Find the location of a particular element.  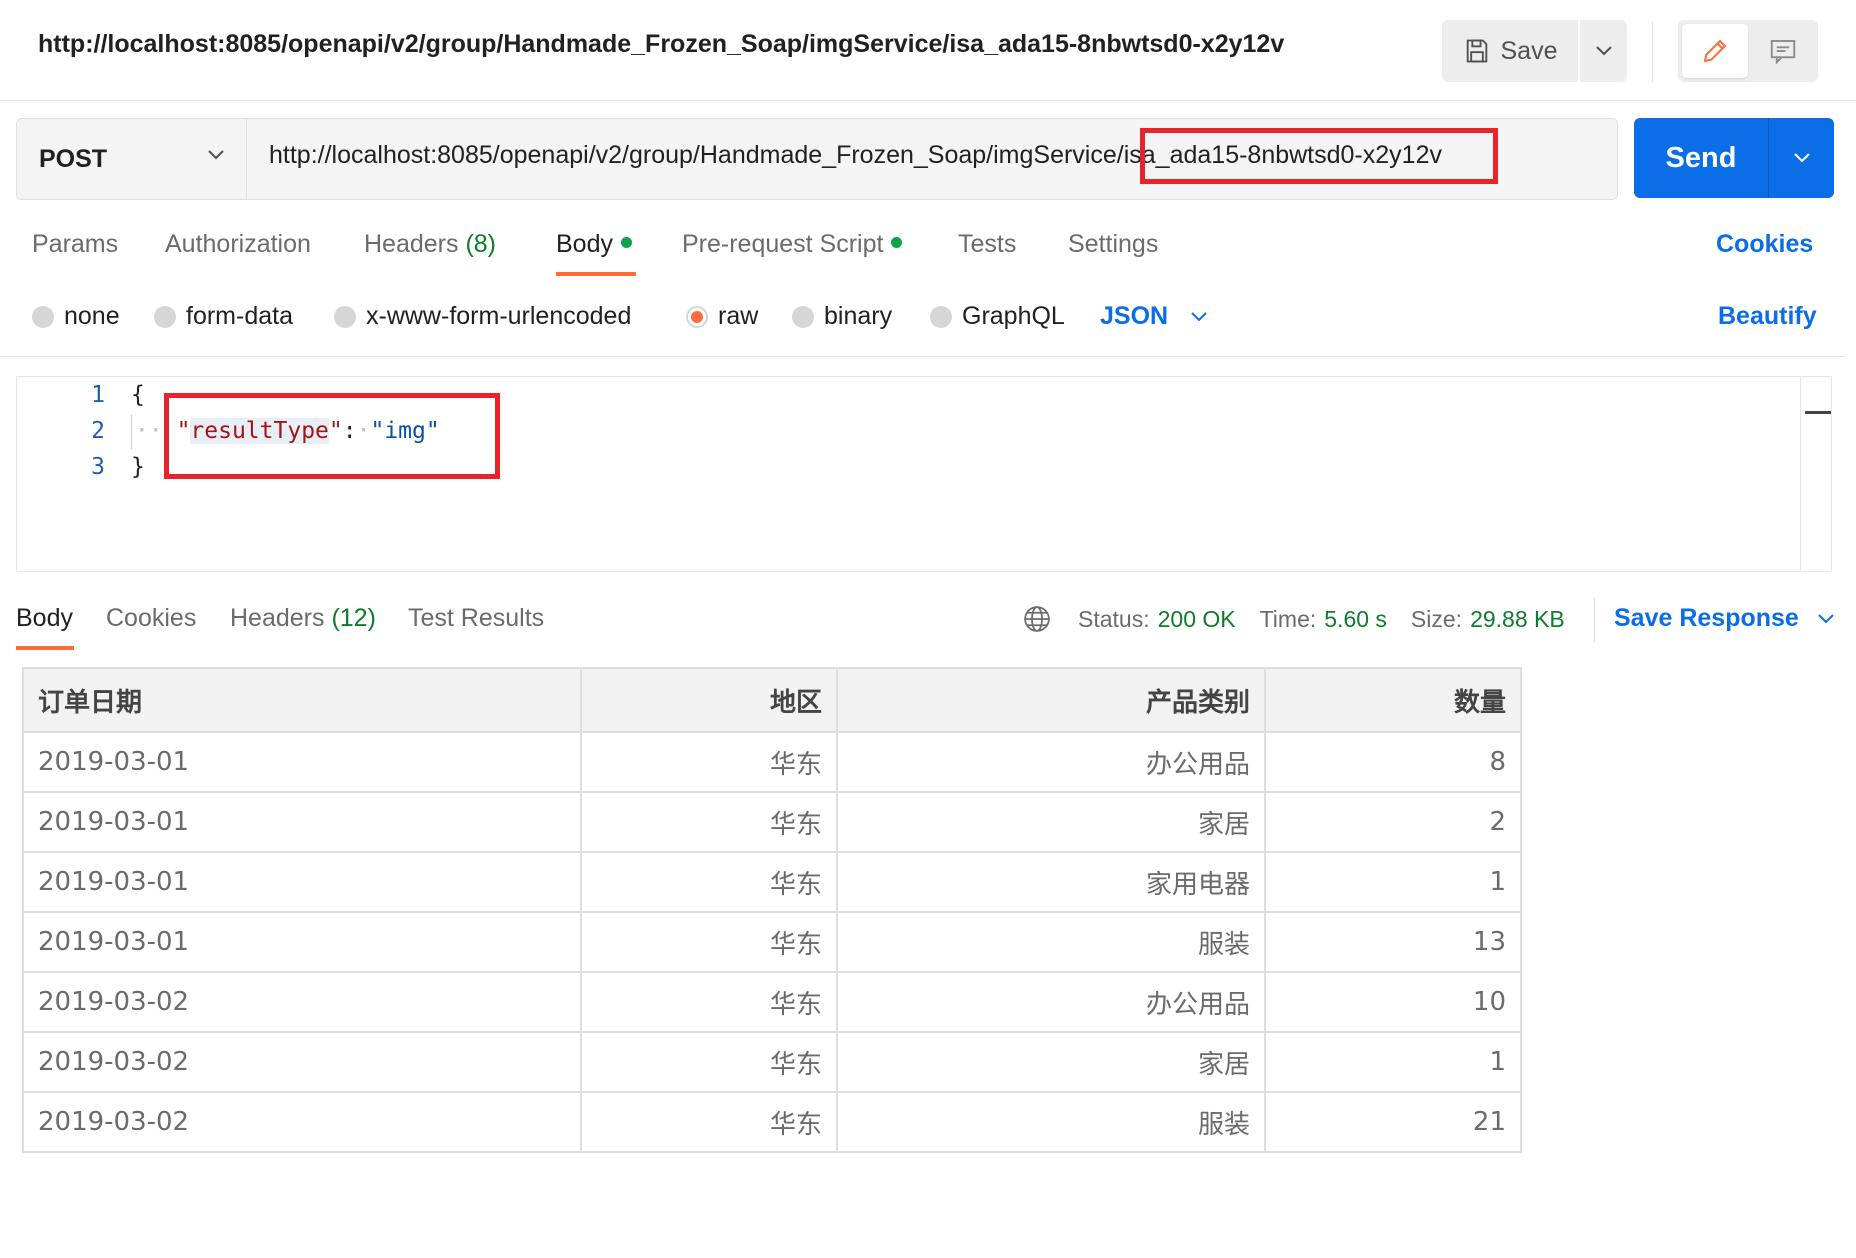

response-tab-headers: Headers (12) is located at coordinates (303, 618).